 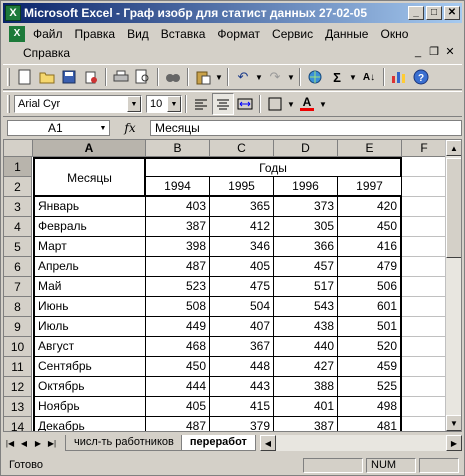 What do you see at coordinates (337, 77) in the screenshot?
I see `autosum-icon: Σ` at bounding box center [337, 77].